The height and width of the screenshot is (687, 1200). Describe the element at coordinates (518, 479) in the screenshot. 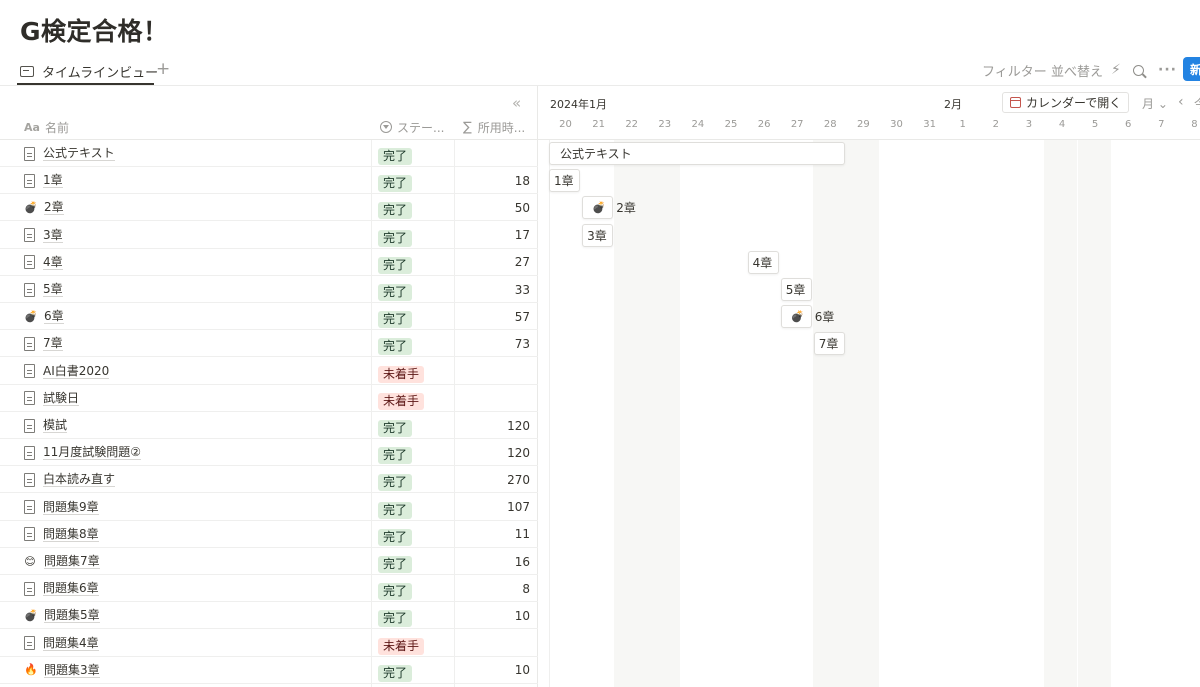

I see `row-time-cell: 270` at that location.